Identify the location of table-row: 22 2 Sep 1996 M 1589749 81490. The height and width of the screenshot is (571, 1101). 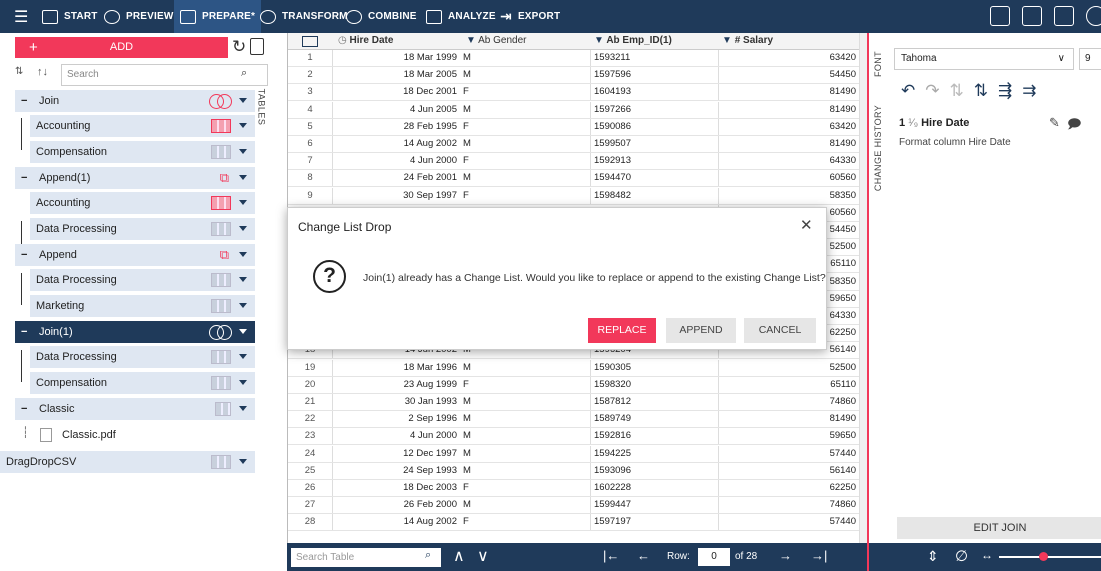
(578, 420).